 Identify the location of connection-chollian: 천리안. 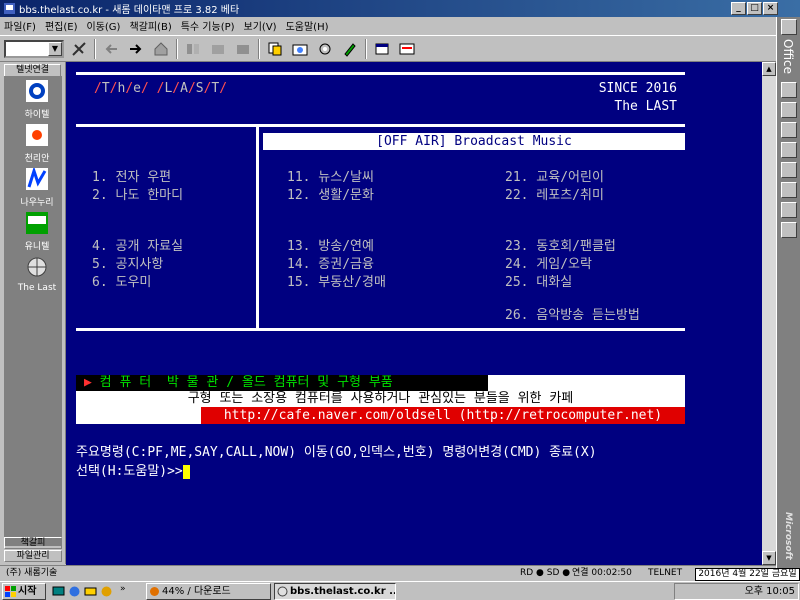
(37, 144).